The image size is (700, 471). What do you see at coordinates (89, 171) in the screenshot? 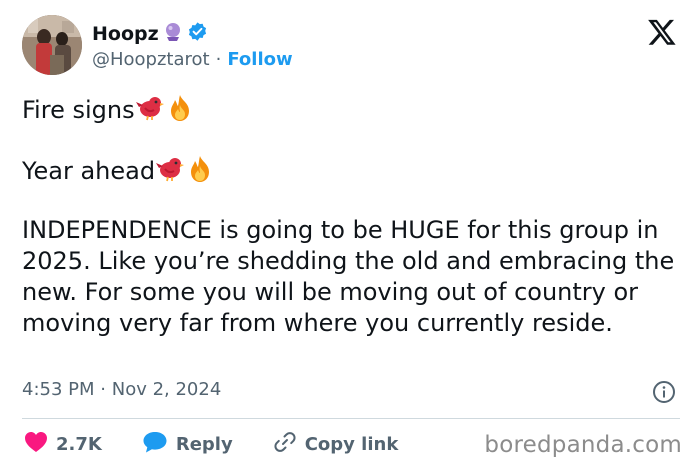
I see `tweet-line-2-text: Year ahead` at bounding box center [89, 171].